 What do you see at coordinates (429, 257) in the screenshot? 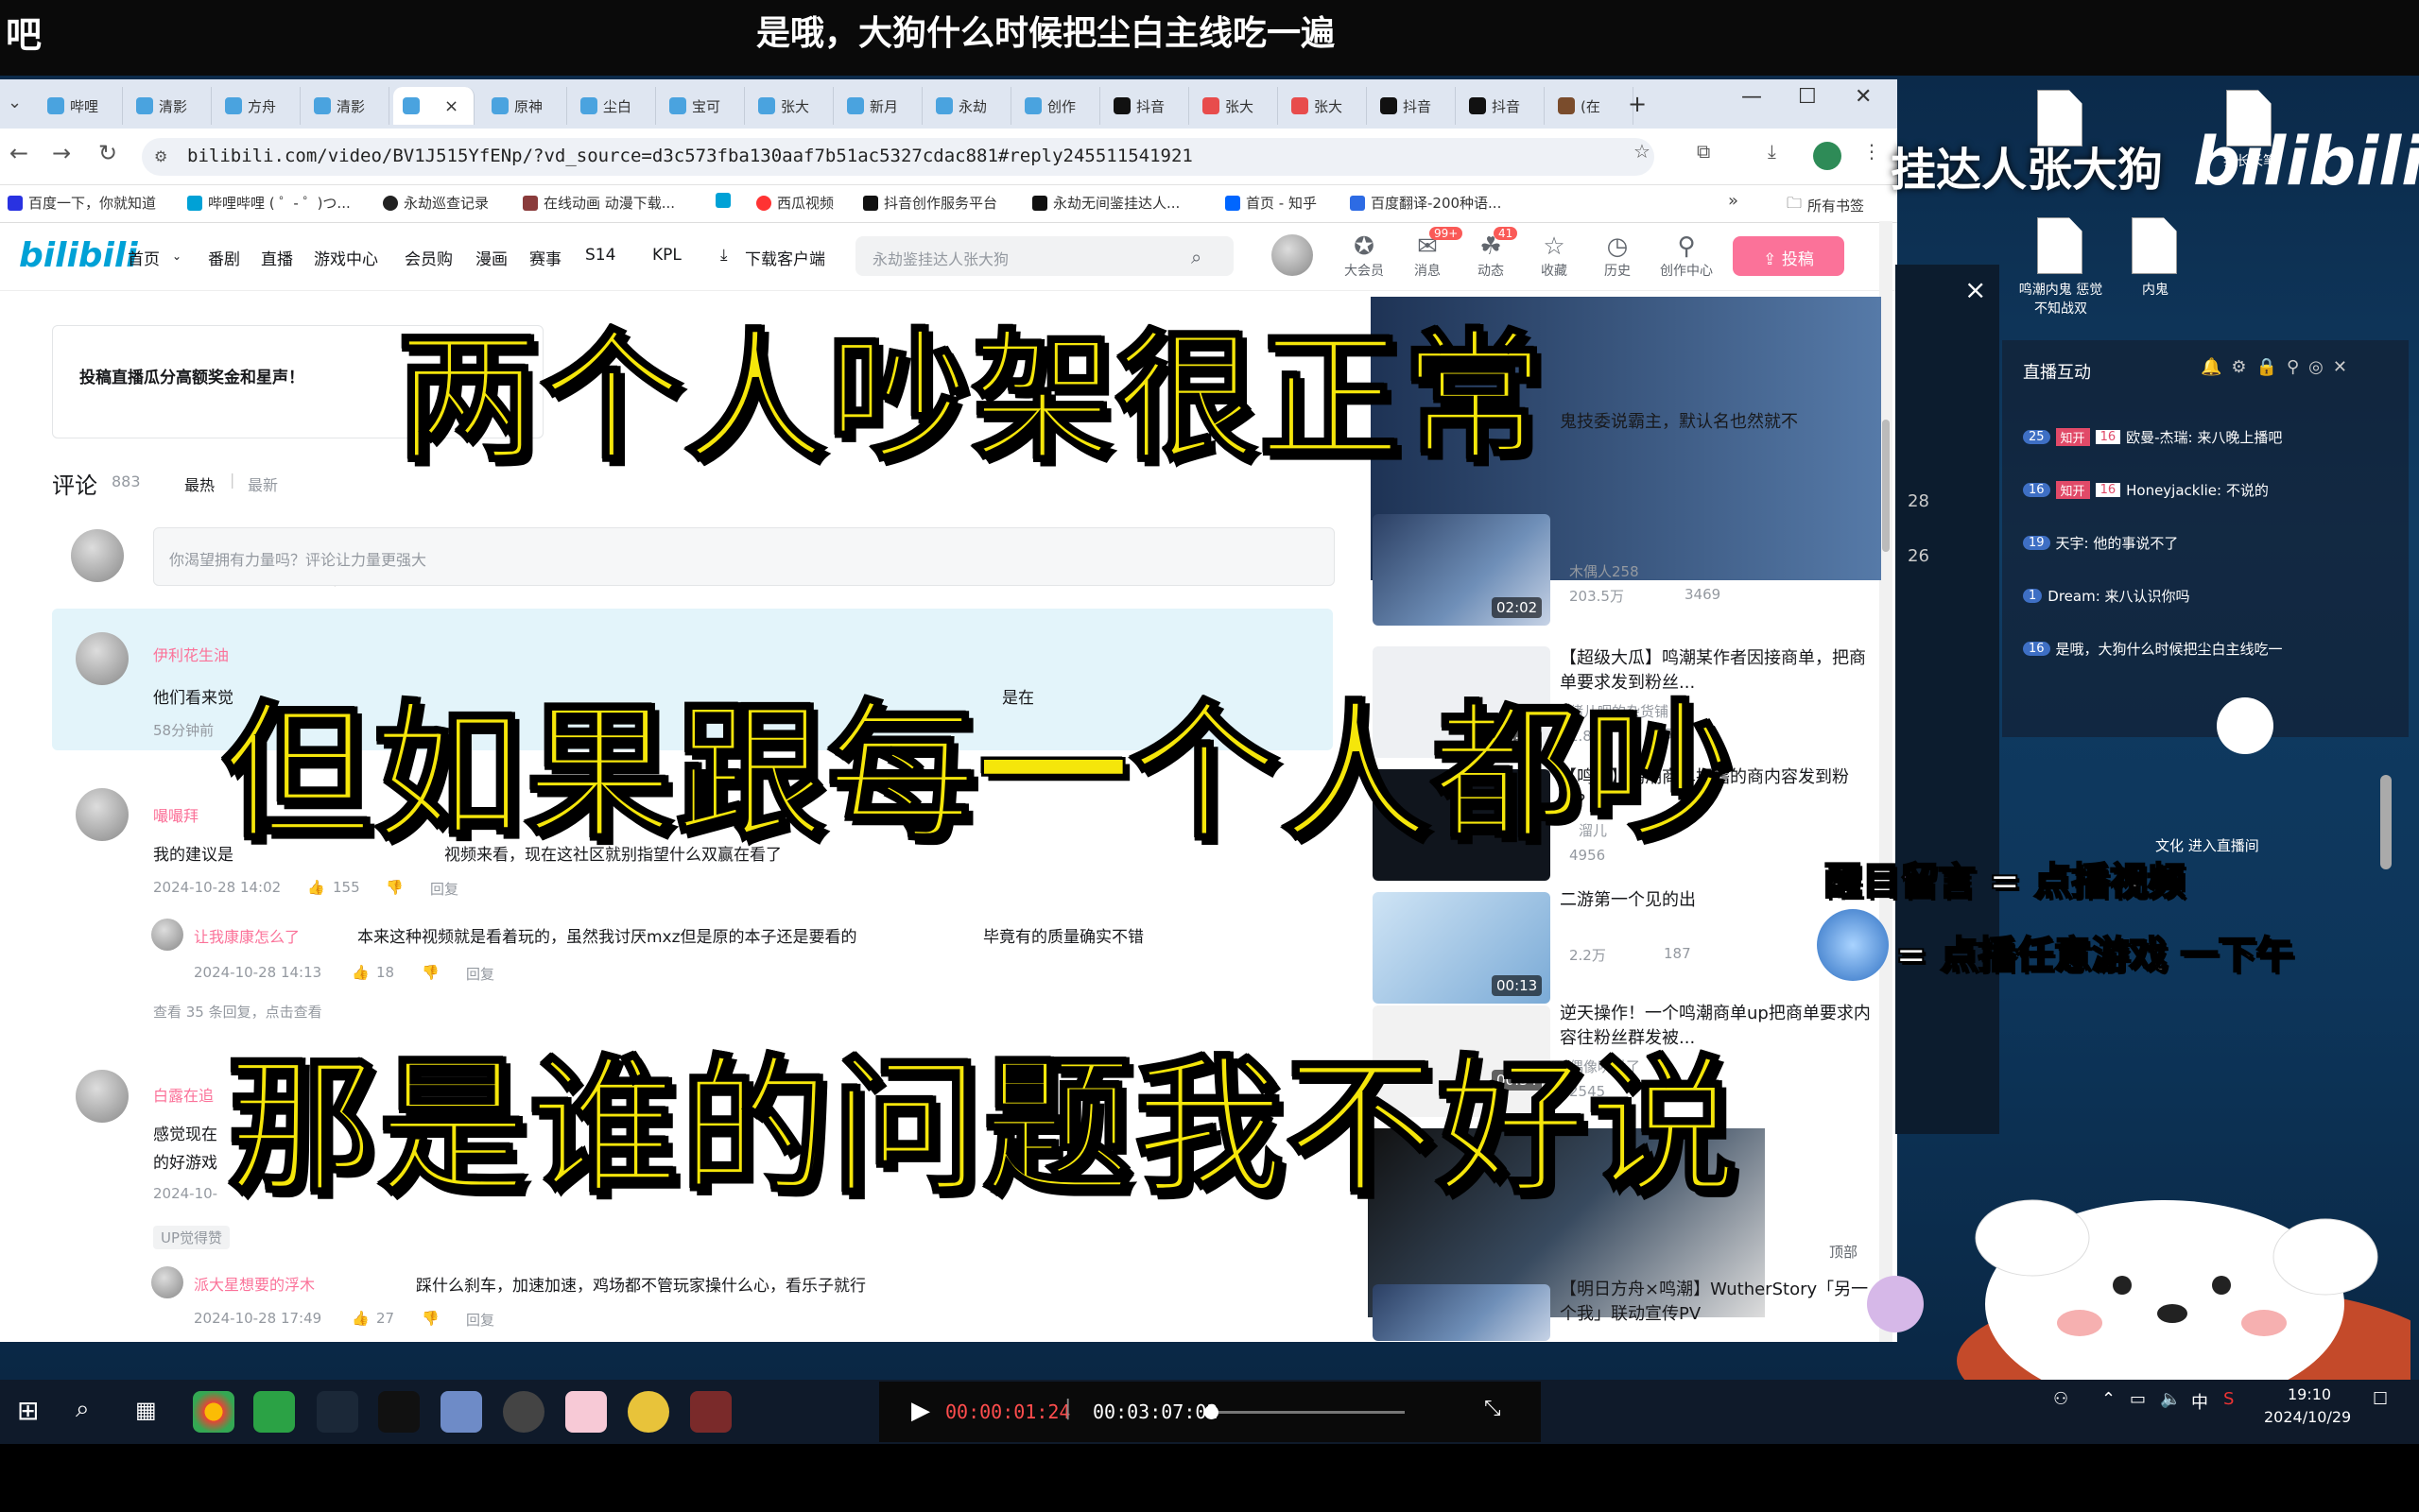
I see `nav-mall: 会员购` at bounding box center [429, 257].